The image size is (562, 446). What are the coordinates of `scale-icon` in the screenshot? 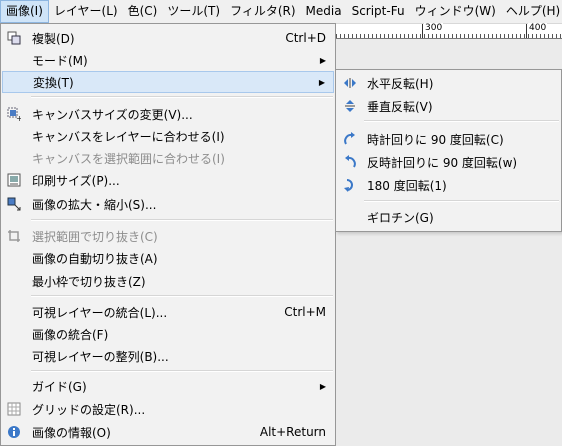 It's located at (14, 204).